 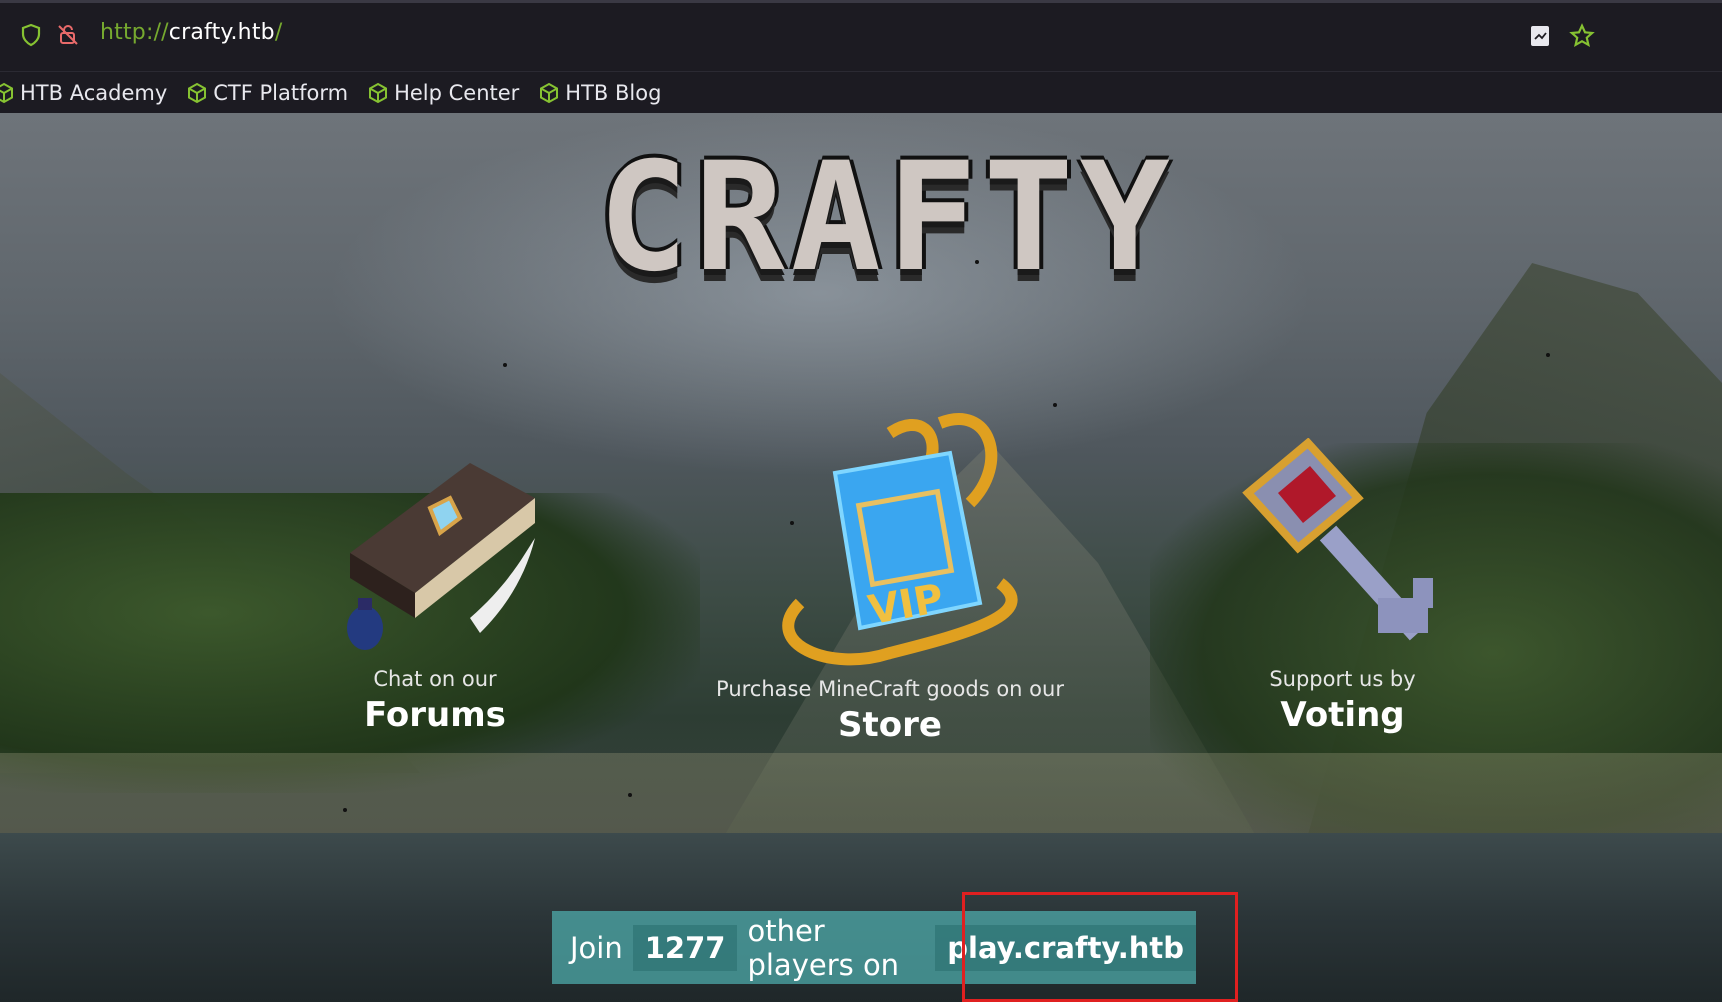 I want to click on player-count: 1277, so click(x=685, y=947).